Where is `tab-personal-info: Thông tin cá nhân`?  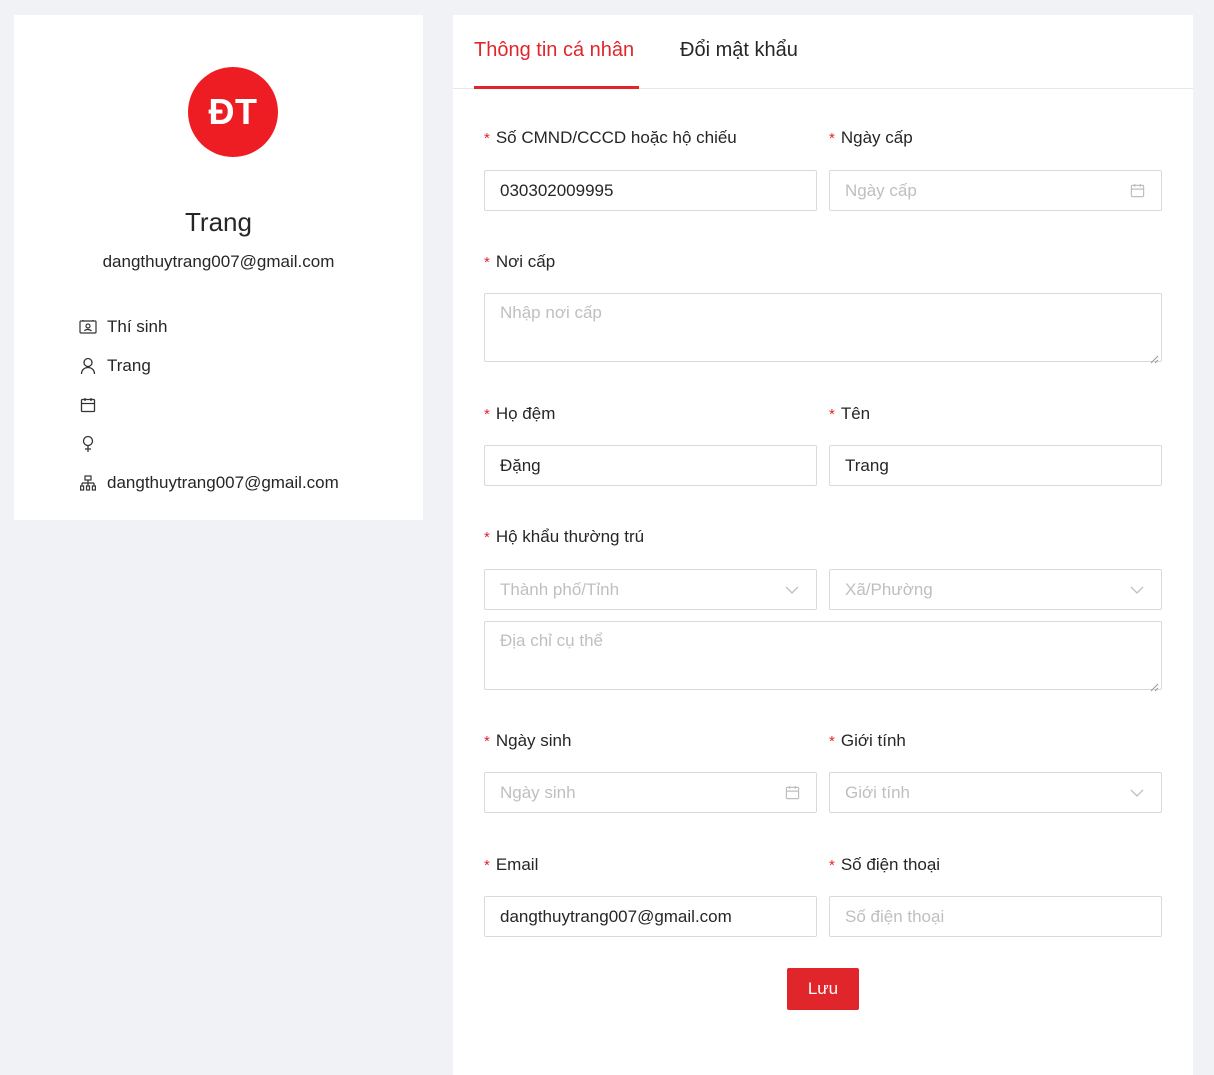
tab-personal-info: Thông tin cá nhân is located at coordinates (554, 50).